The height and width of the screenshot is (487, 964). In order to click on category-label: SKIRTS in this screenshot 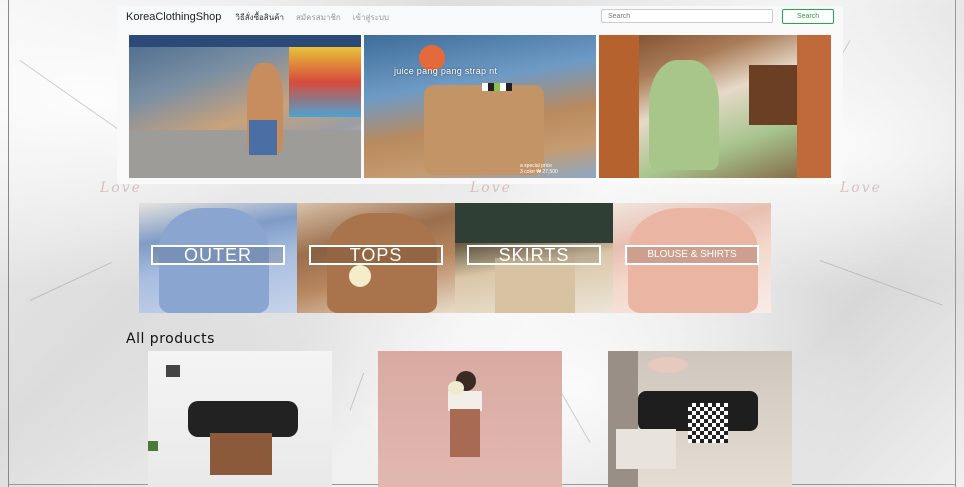, I will do `click(534, 255)`.